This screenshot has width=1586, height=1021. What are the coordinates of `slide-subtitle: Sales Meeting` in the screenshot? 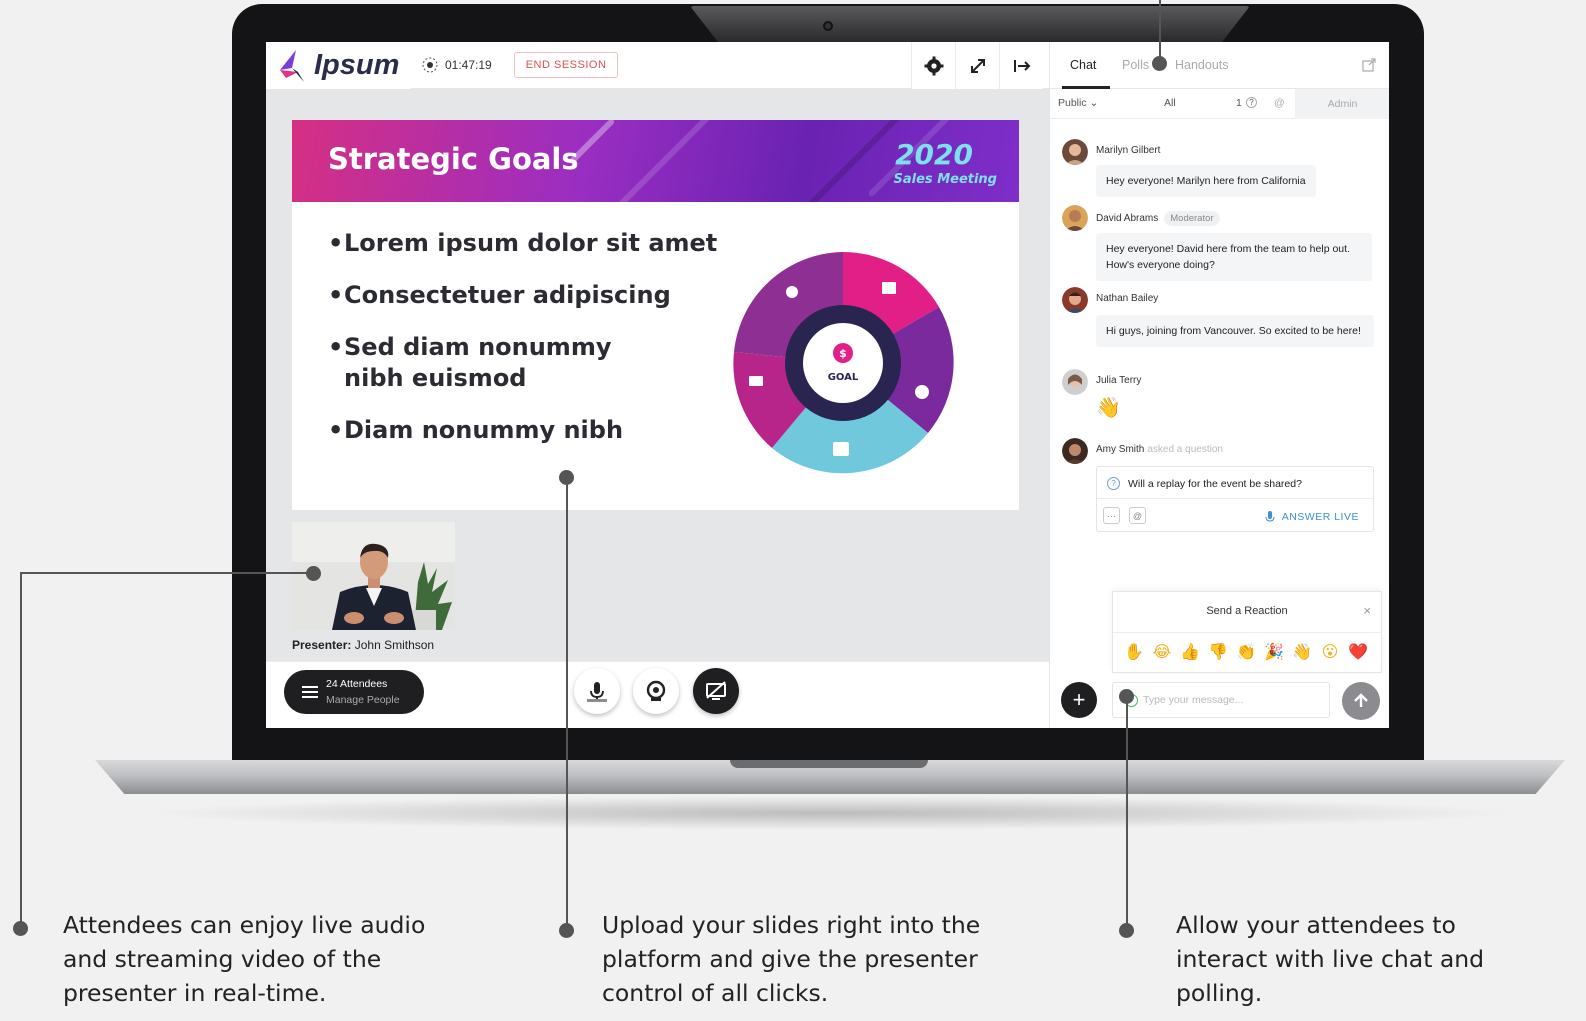 It's located at (945, 179).